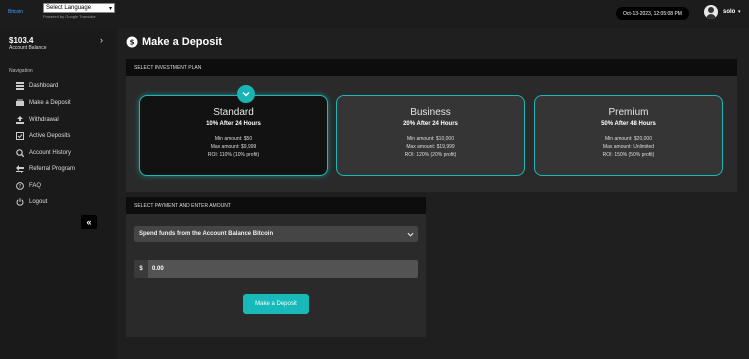 This screenshot has height=359, width=749. What do you see at coordinates (20, 102) in the screenshot?
I see `deposit-icon` at bounding box center [20, 102].